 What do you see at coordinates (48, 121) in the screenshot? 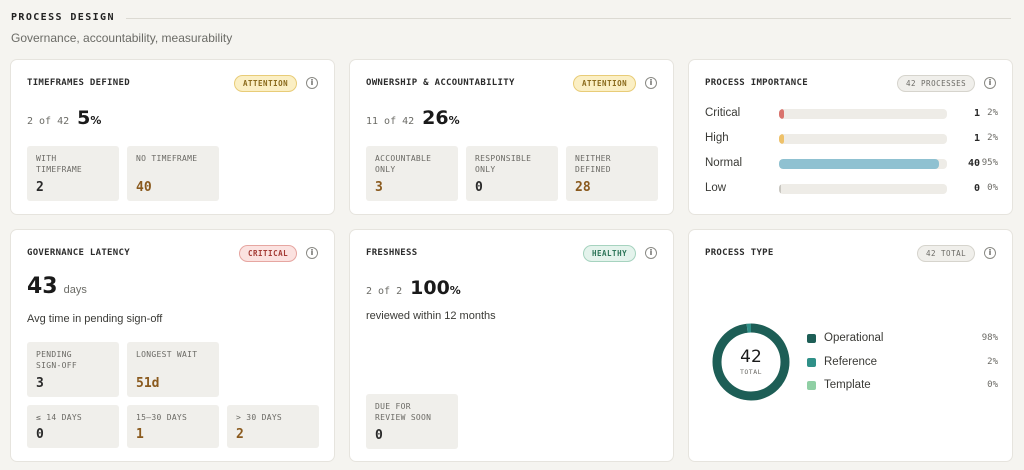
I see `count-of-total: 2 of 42` at bounding box center [48, 121].